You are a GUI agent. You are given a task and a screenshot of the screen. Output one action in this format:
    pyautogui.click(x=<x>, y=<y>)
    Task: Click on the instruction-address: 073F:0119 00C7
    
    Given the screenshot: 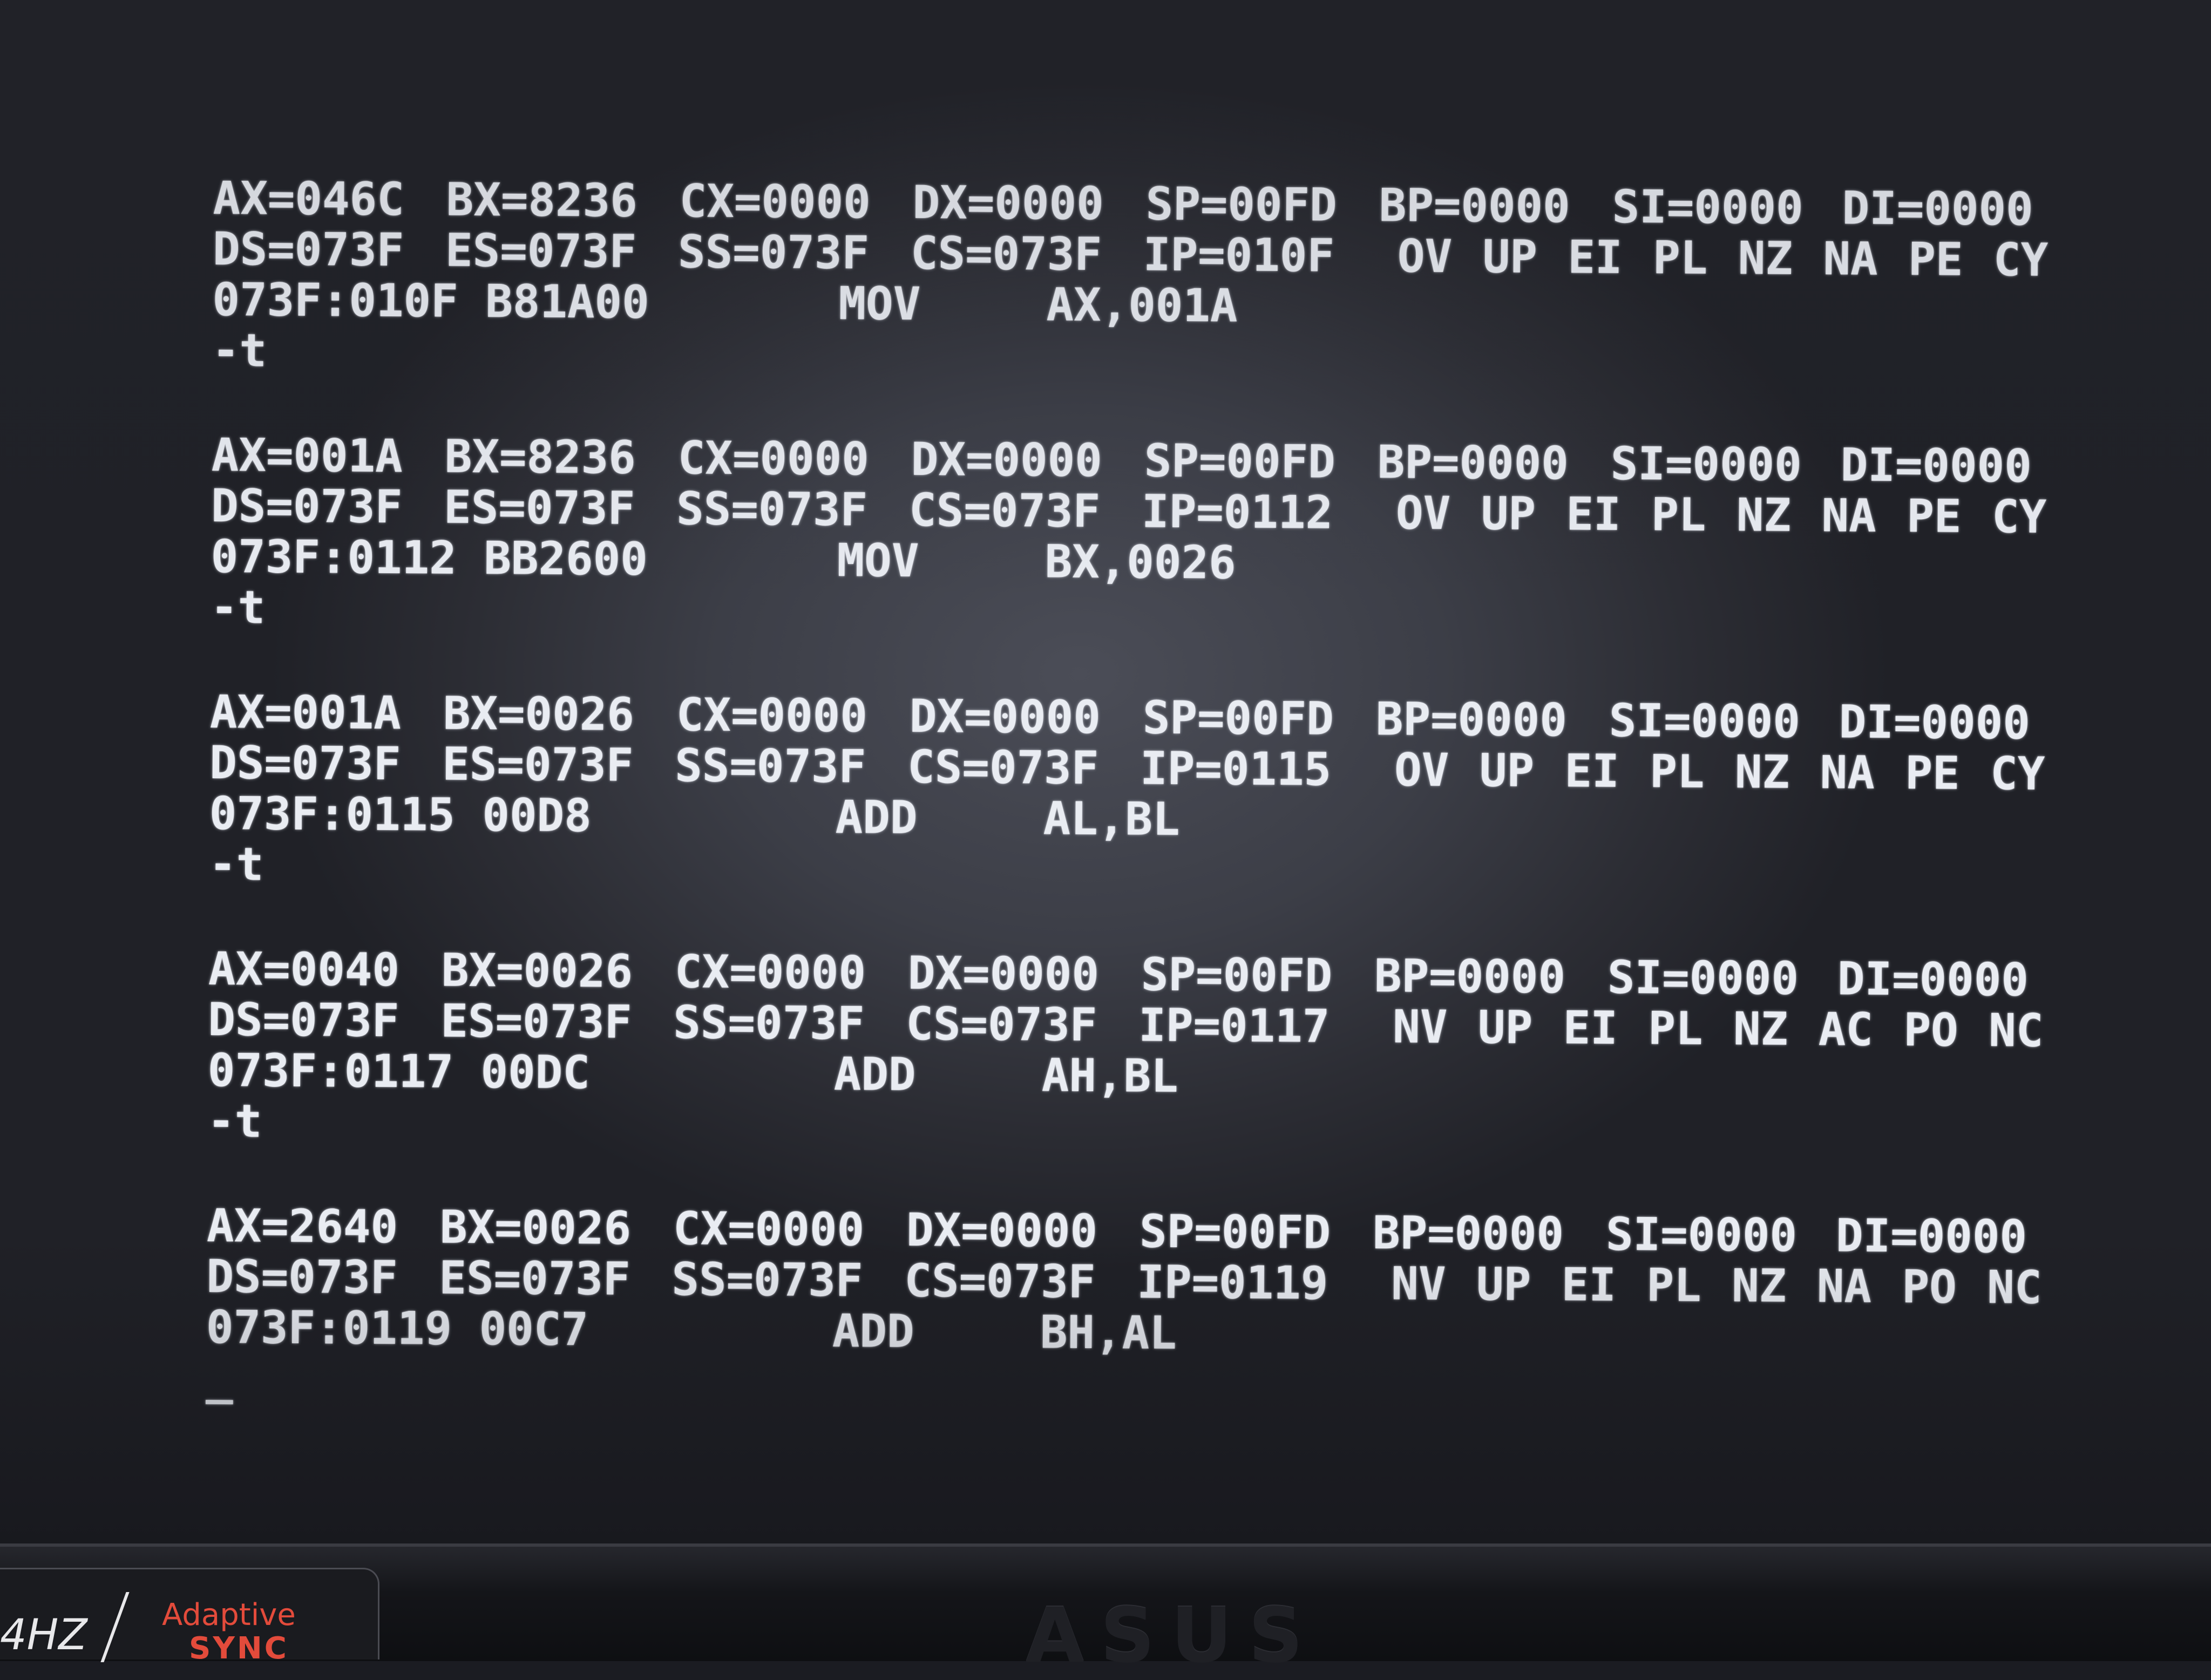 What is the action you would take?
    pyautogui.click(x=398, y=1328)
    